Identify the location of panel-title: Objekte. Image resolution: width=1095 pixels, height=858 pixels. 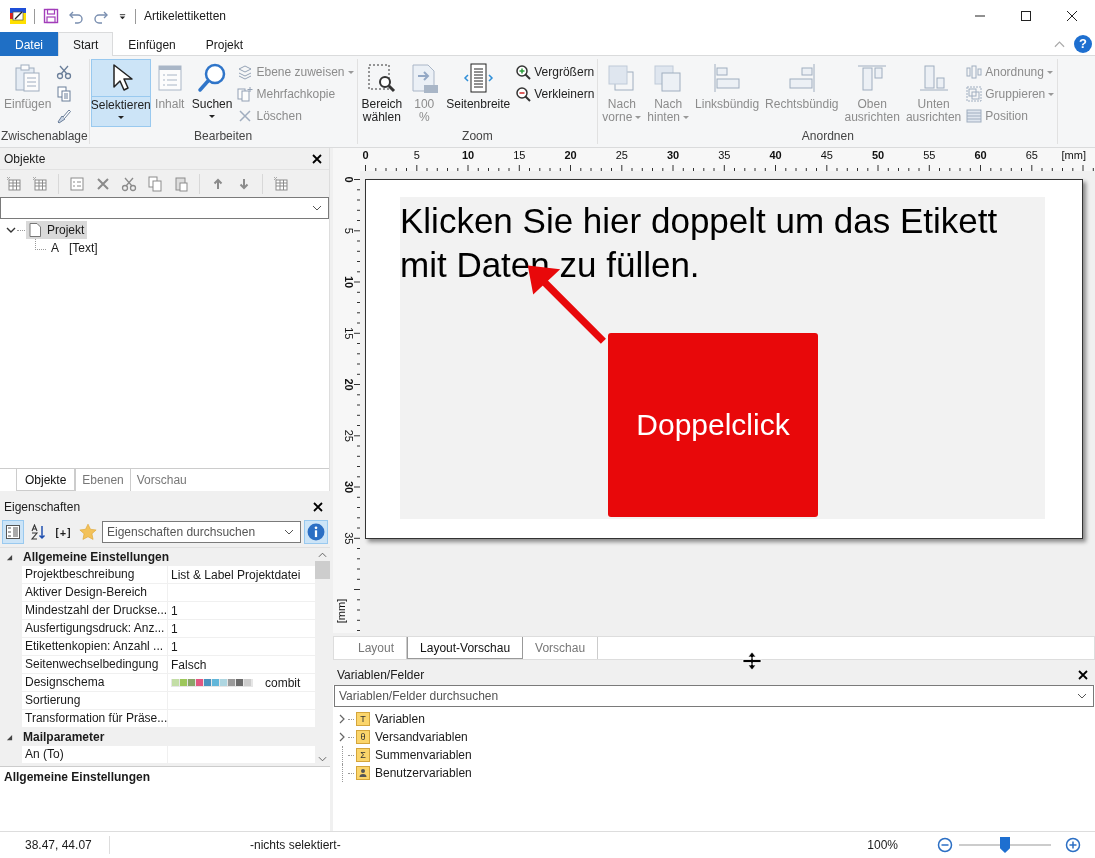
(25, 158).